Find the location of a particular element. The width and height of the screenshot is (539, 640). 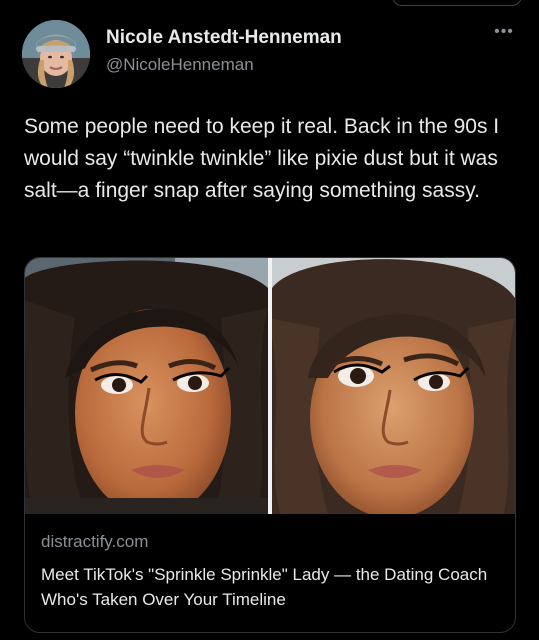

avatar is located at coordinates (56, 54).